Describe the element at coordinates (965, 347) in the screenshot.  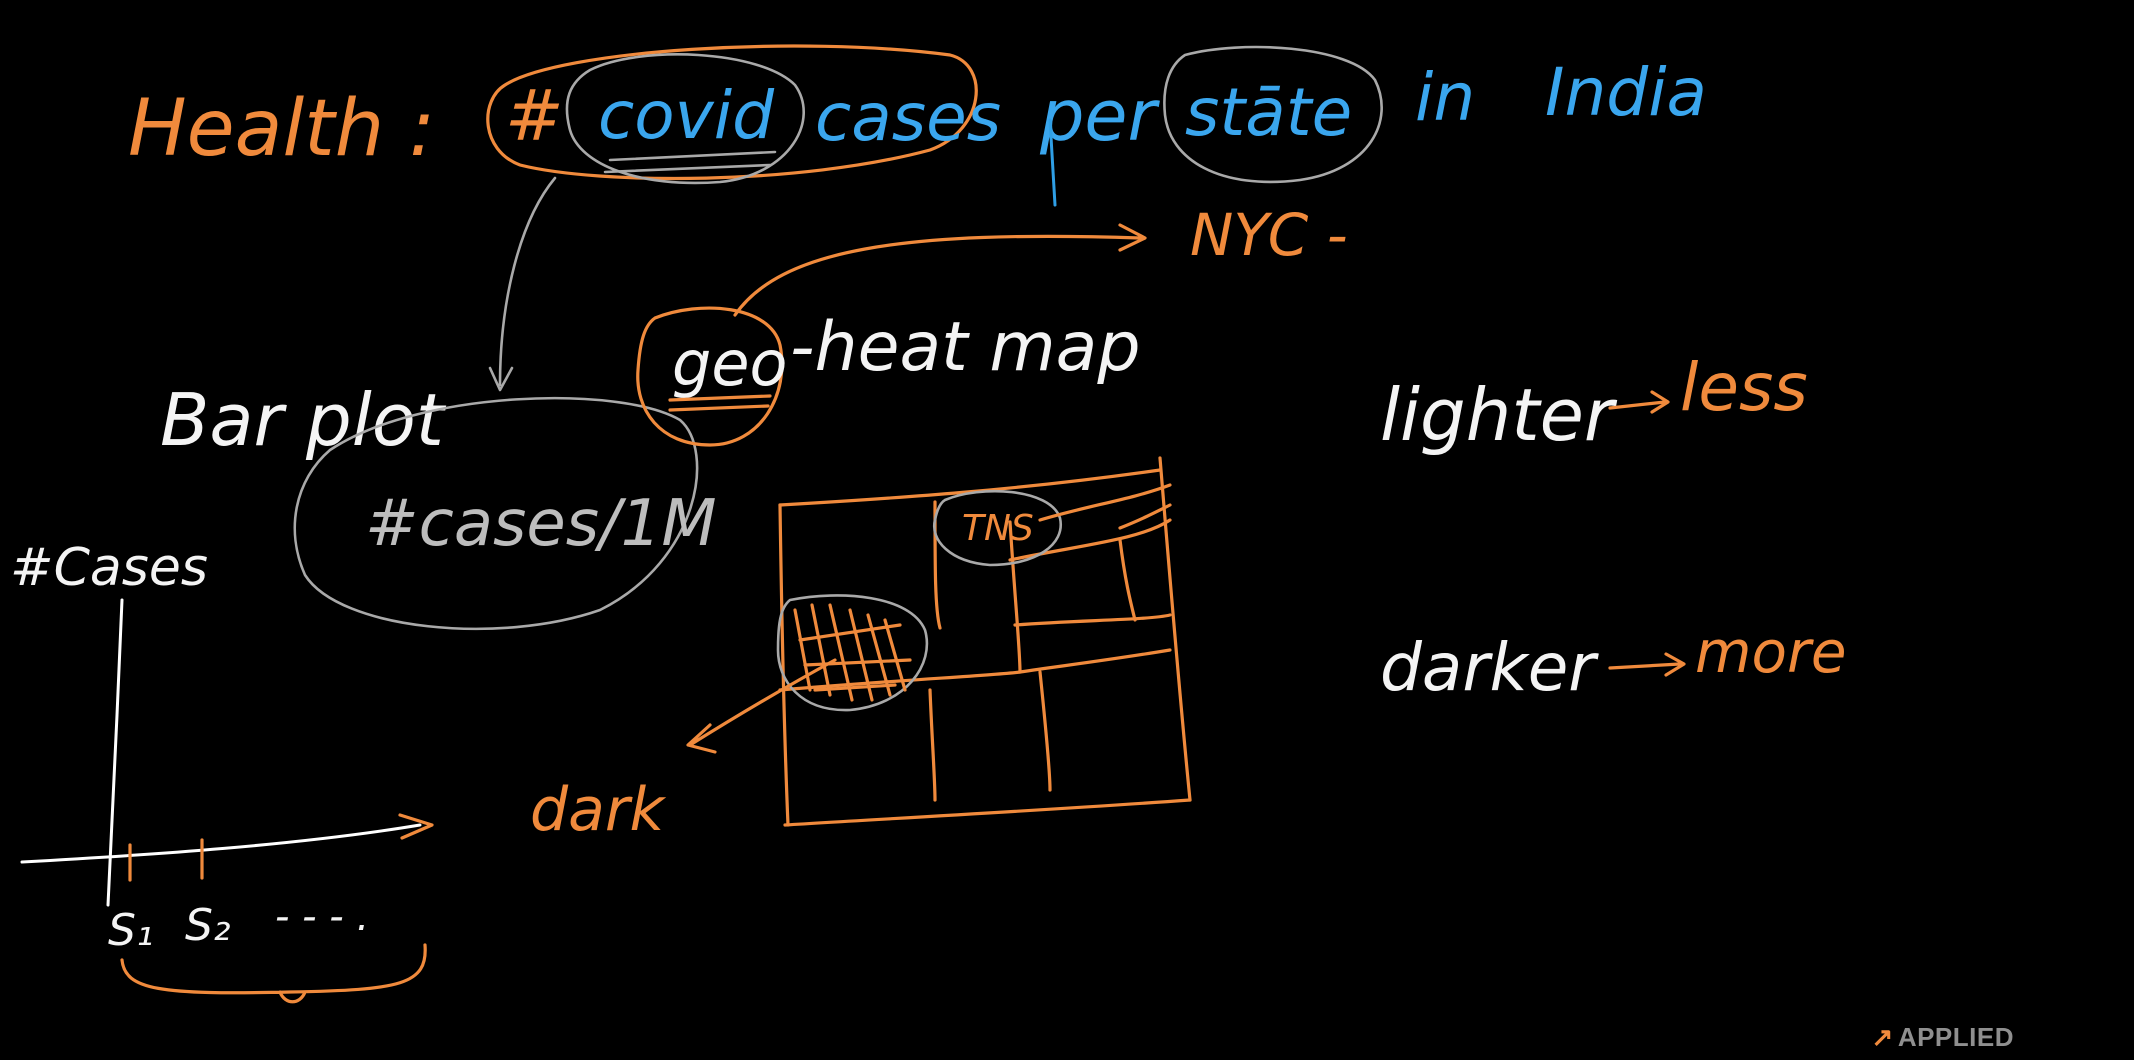
I see `heat-map-label: -heat map` at that location.